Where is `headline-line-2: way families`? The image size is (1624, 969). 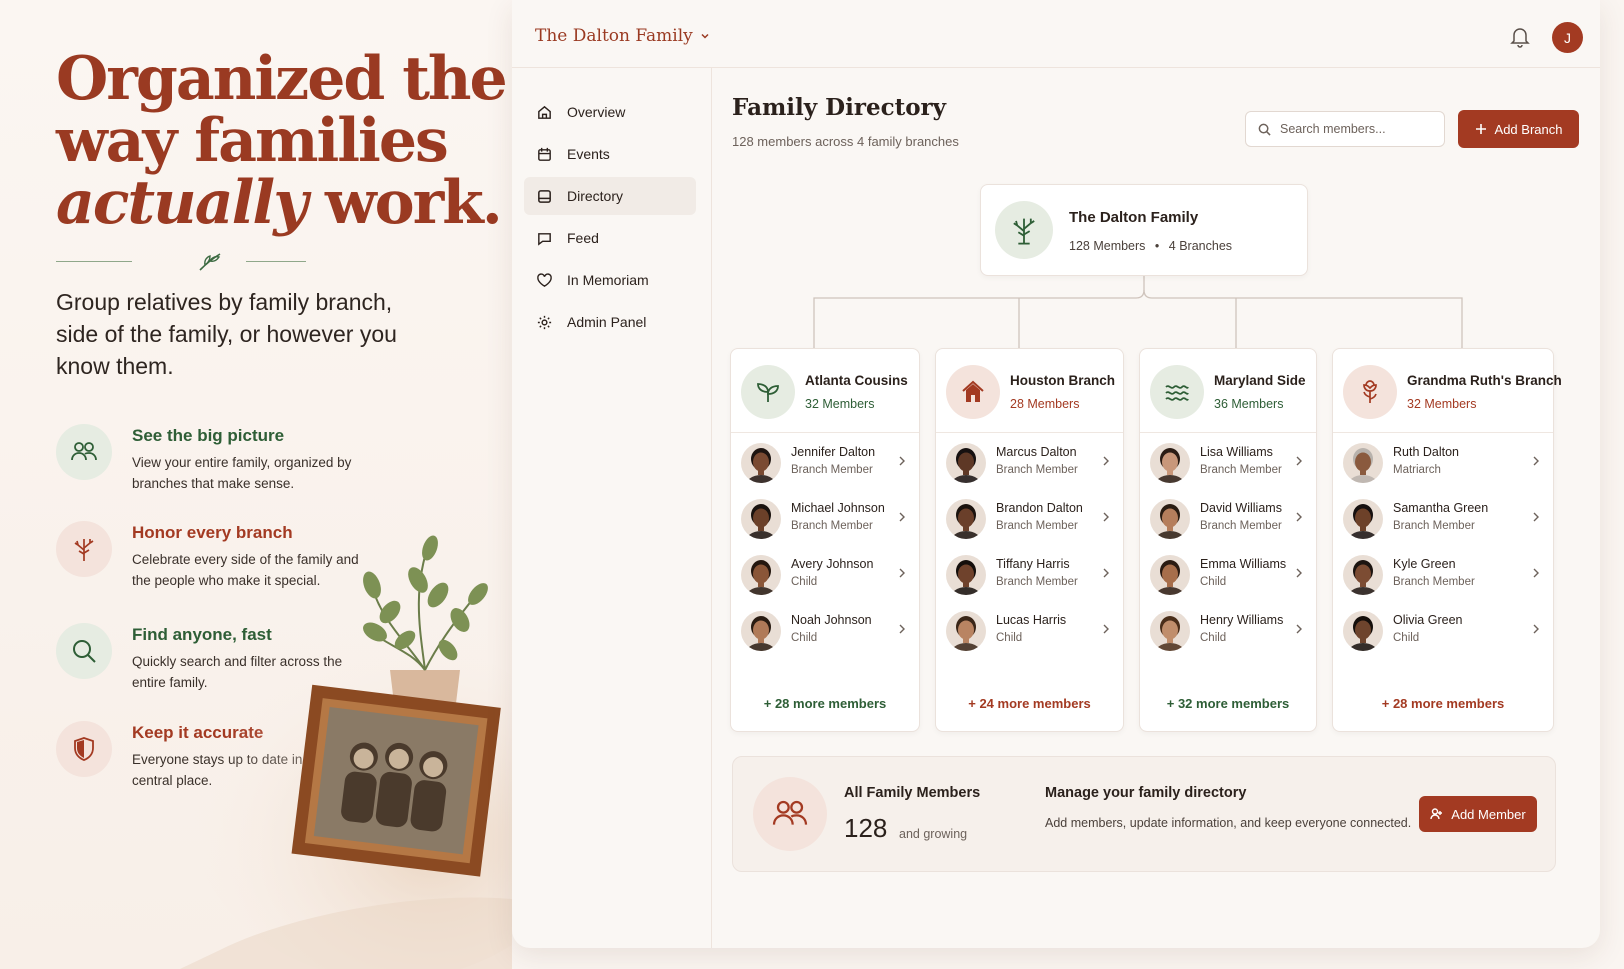
headline-line-2: way families is located at coordinates (252, 141).